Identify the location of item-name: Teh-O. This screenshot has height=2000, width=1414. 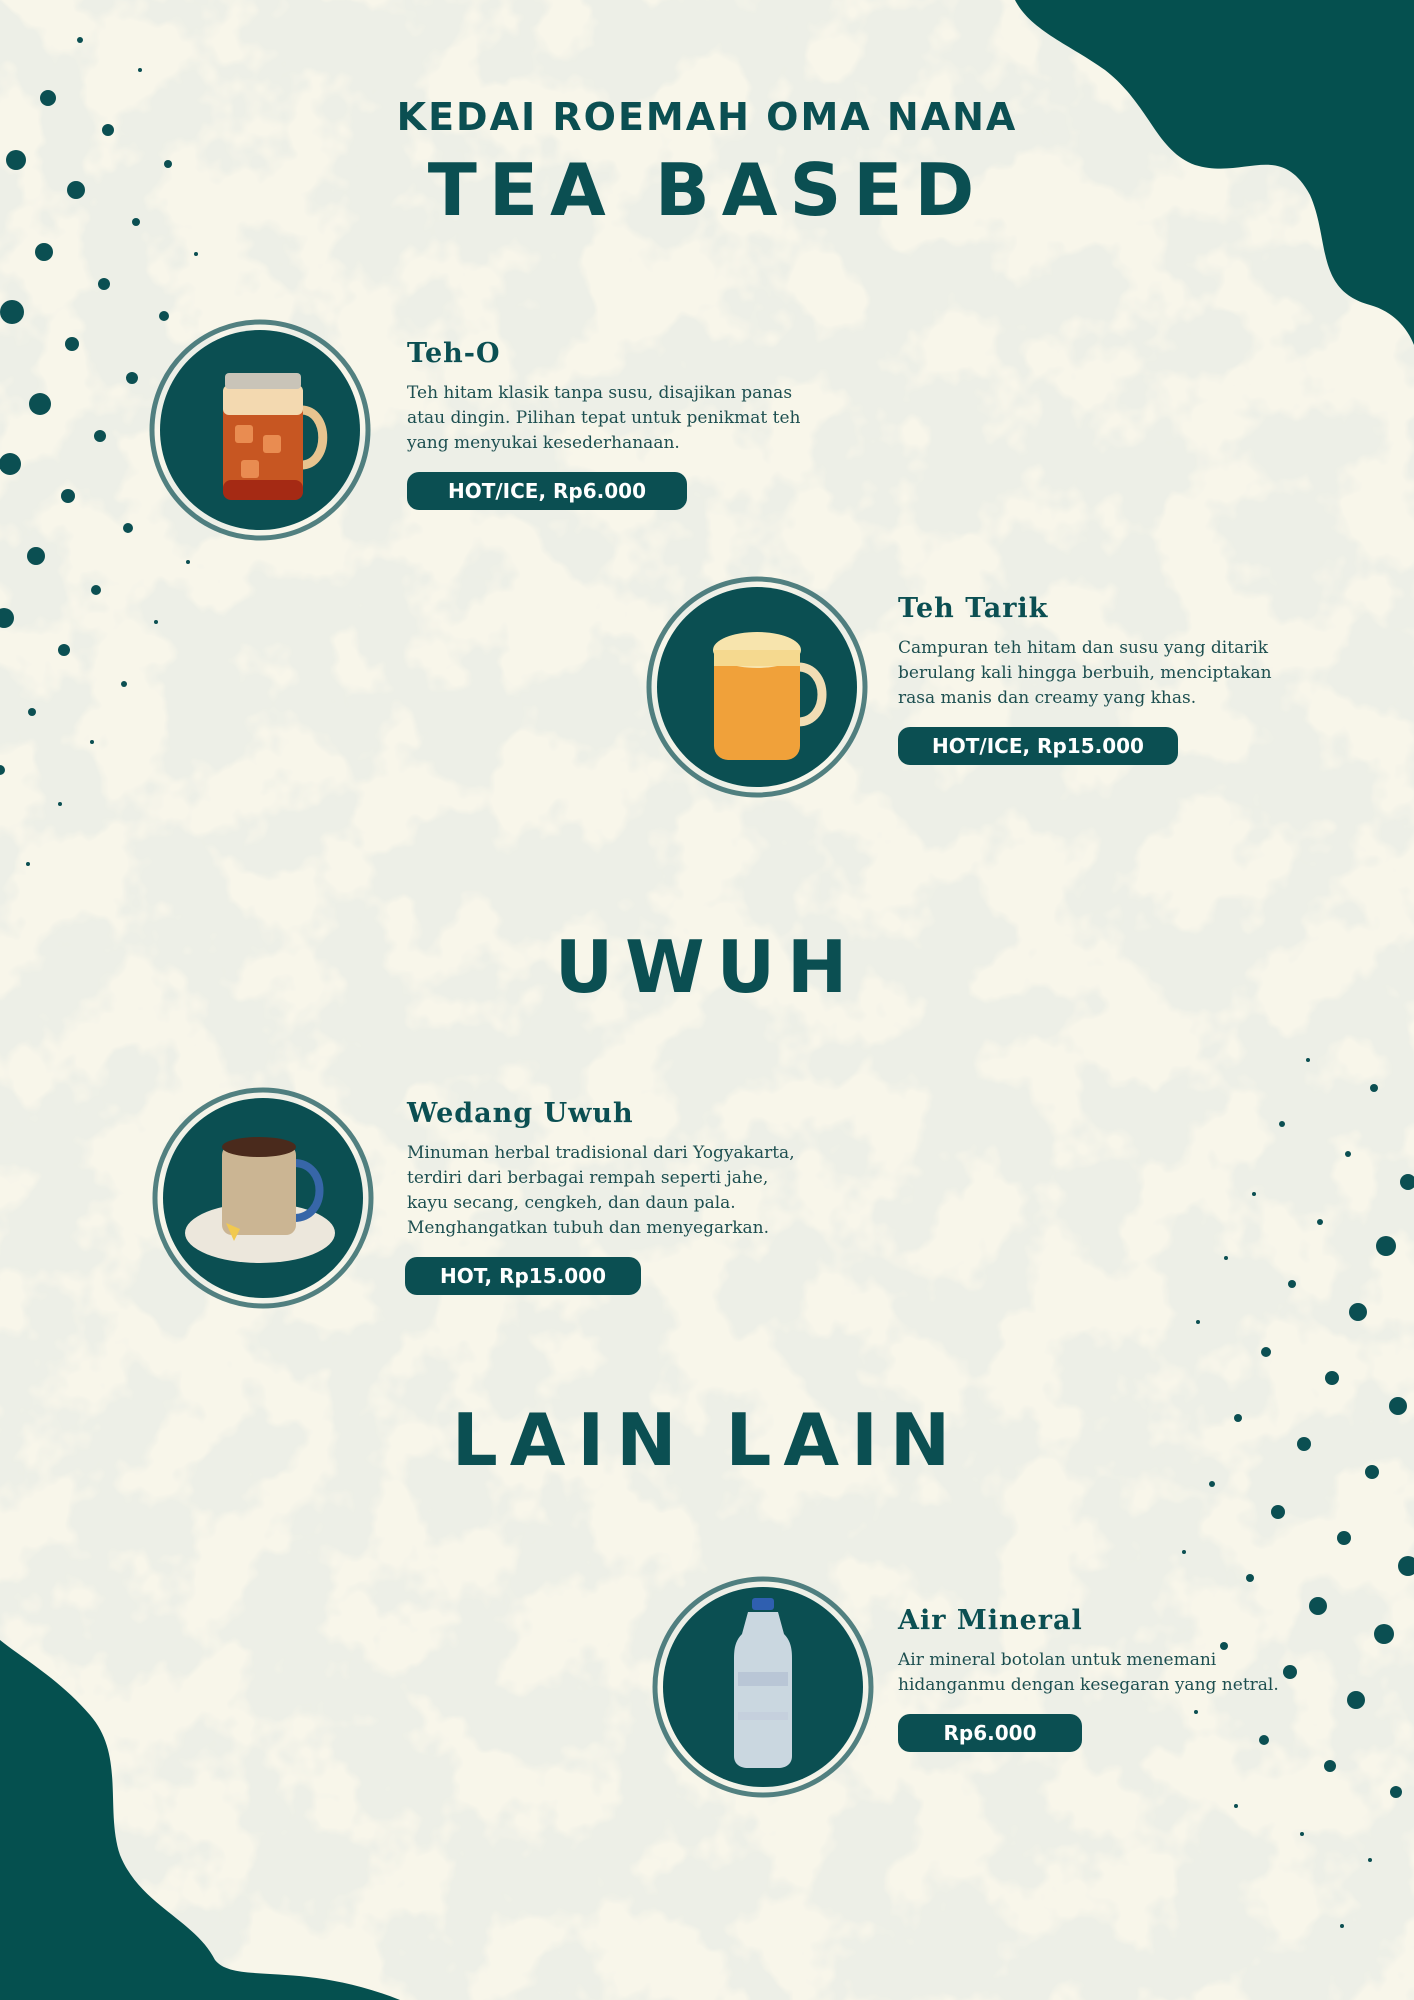
(454, 353).